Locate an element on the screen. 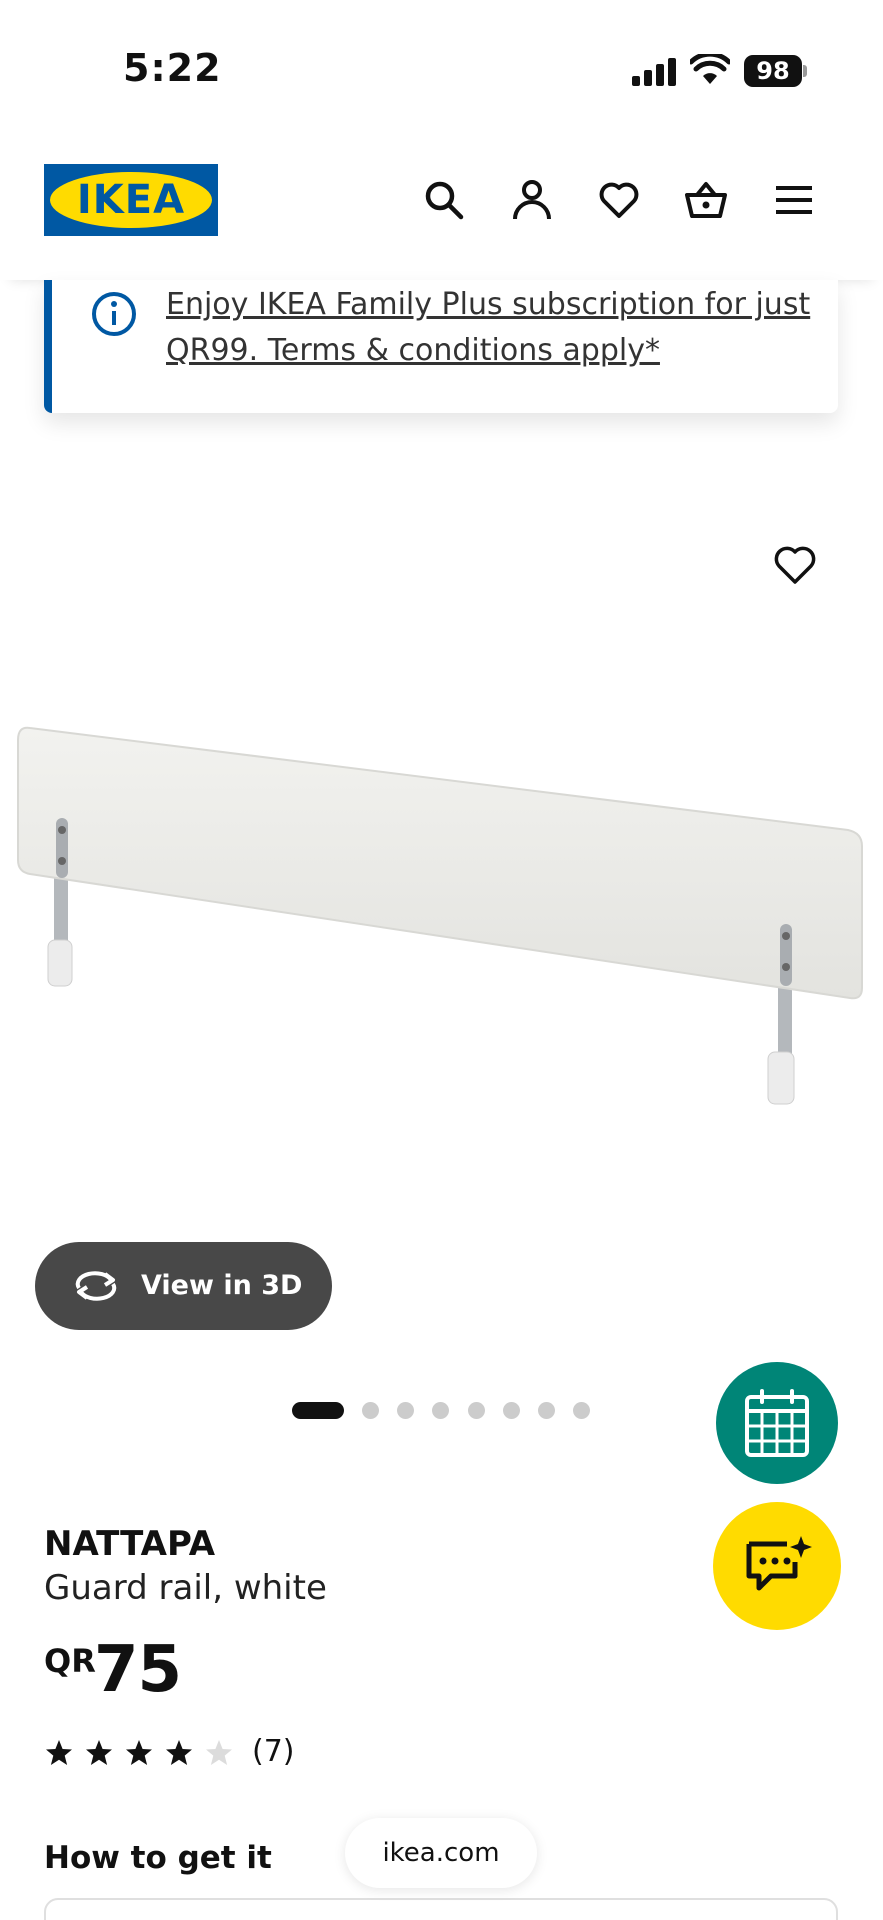  profile-icon is located at coordinates (532, 200).